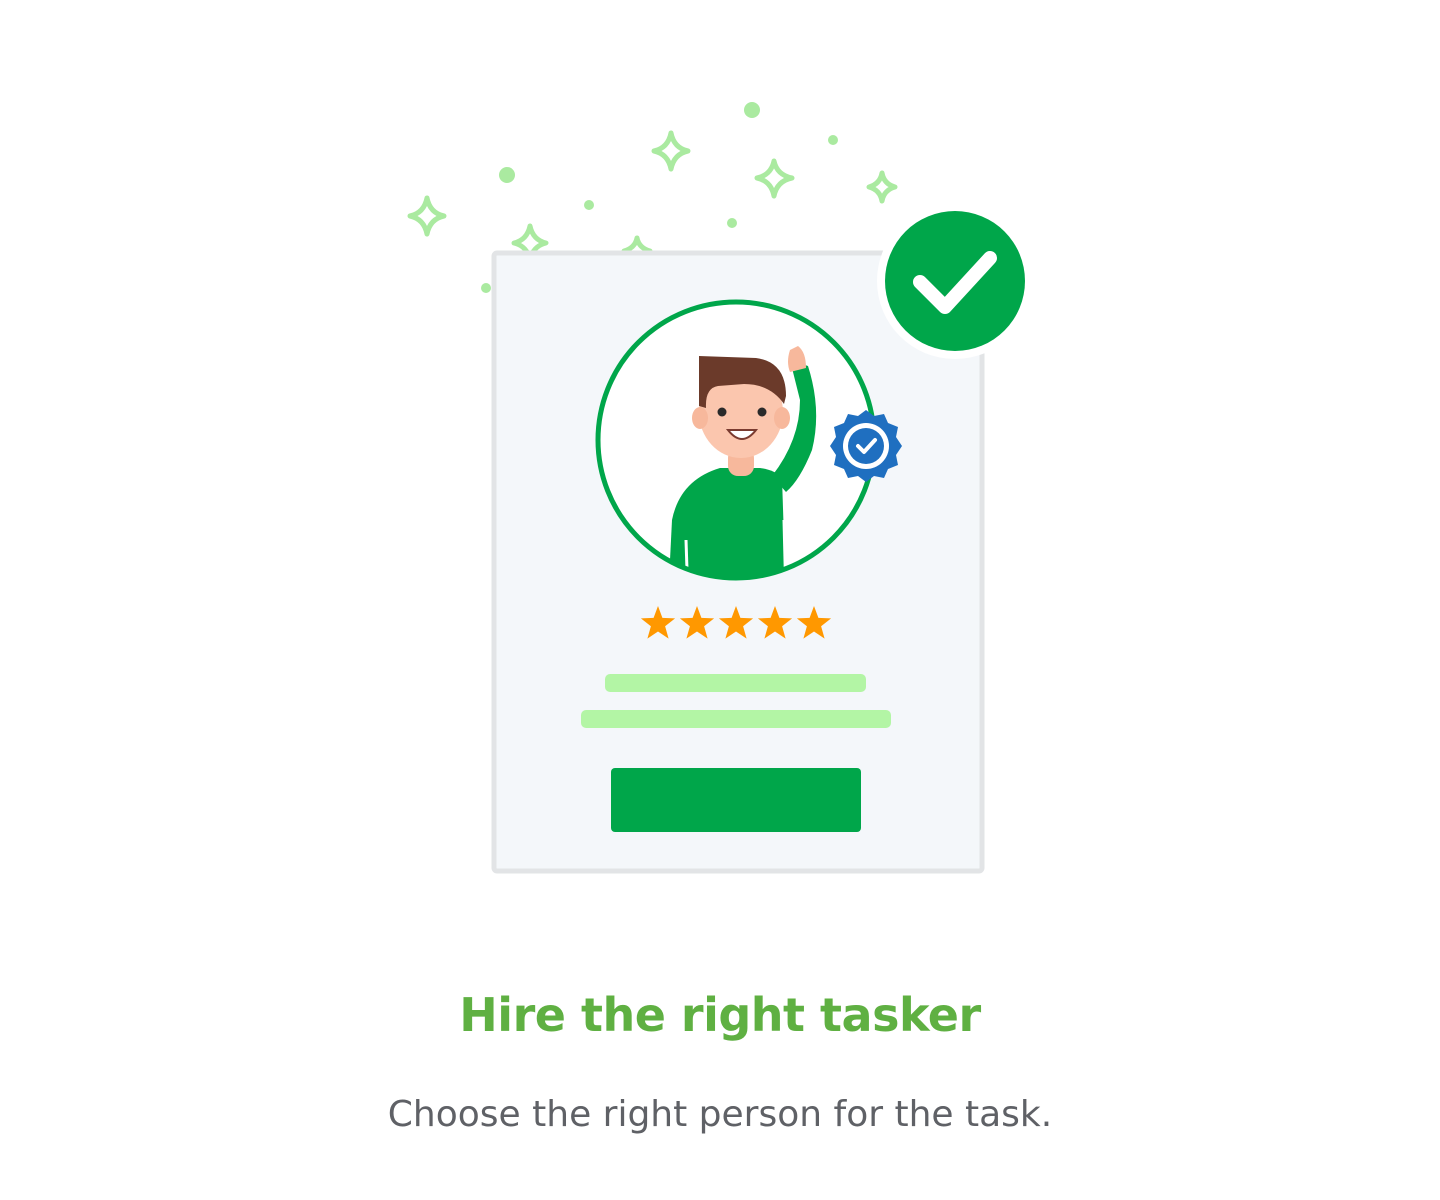 This screenshot has height=1200, width=1440. Describe the element at coordinates (720, 1015) in the screenshot. I see `page-title: Hire the right tasker` at that location.